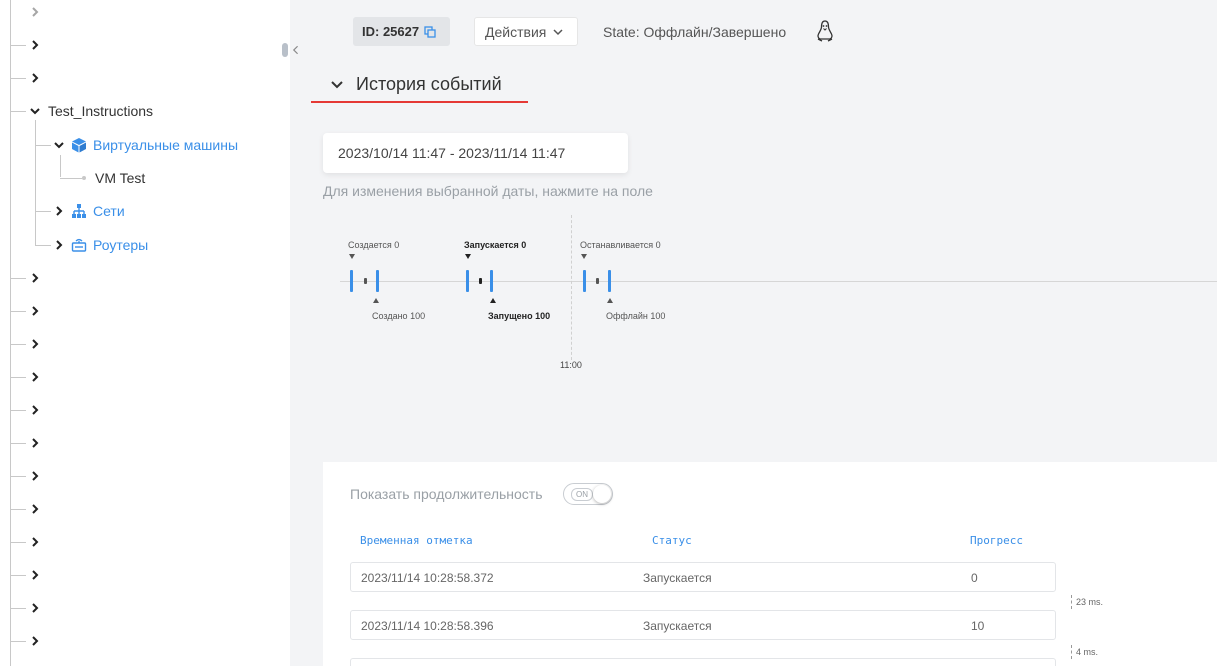 The image size is (1217, 666). What do you see at coordinates (1087, 652) in the screenshot?
I see `duration-value: 4 ms.` at bounding box center [1087, 652].